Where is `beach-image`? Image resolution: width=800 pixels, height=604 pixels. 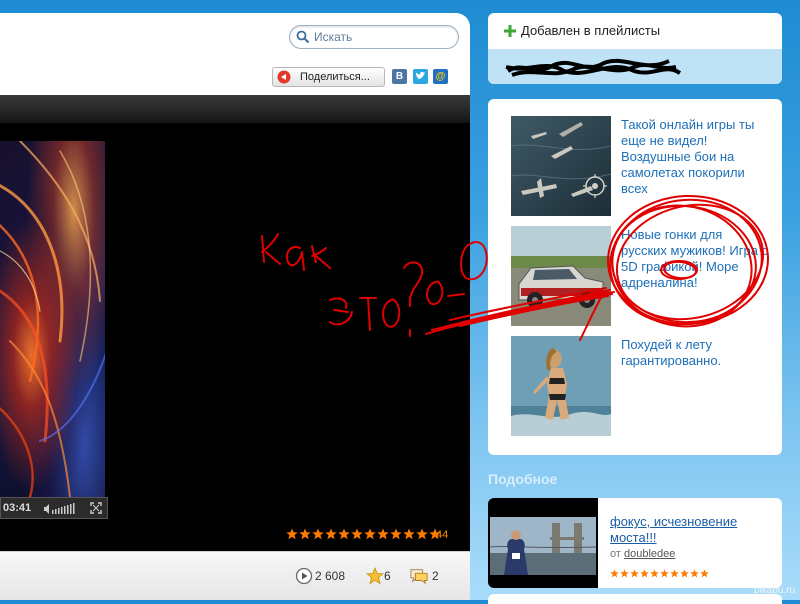
beach-image is located at coordinates (561, 386).